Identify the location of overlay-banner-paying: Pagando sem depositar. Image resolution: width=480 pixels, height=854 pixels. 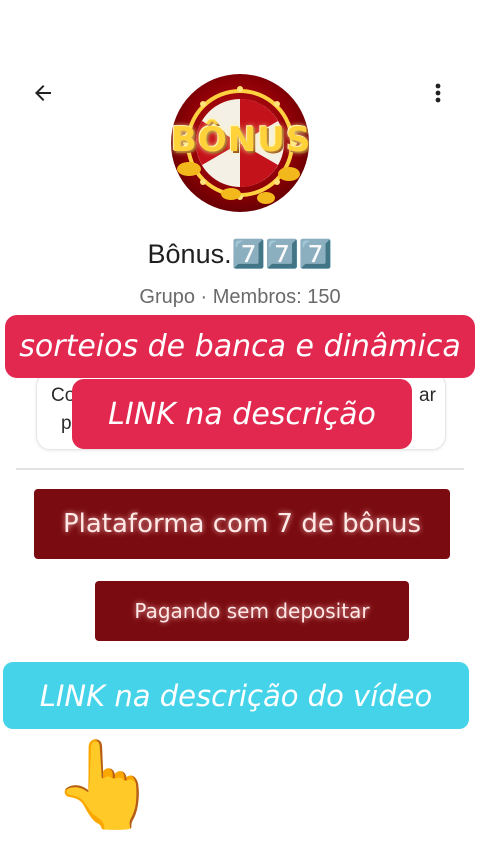
(252, 611).